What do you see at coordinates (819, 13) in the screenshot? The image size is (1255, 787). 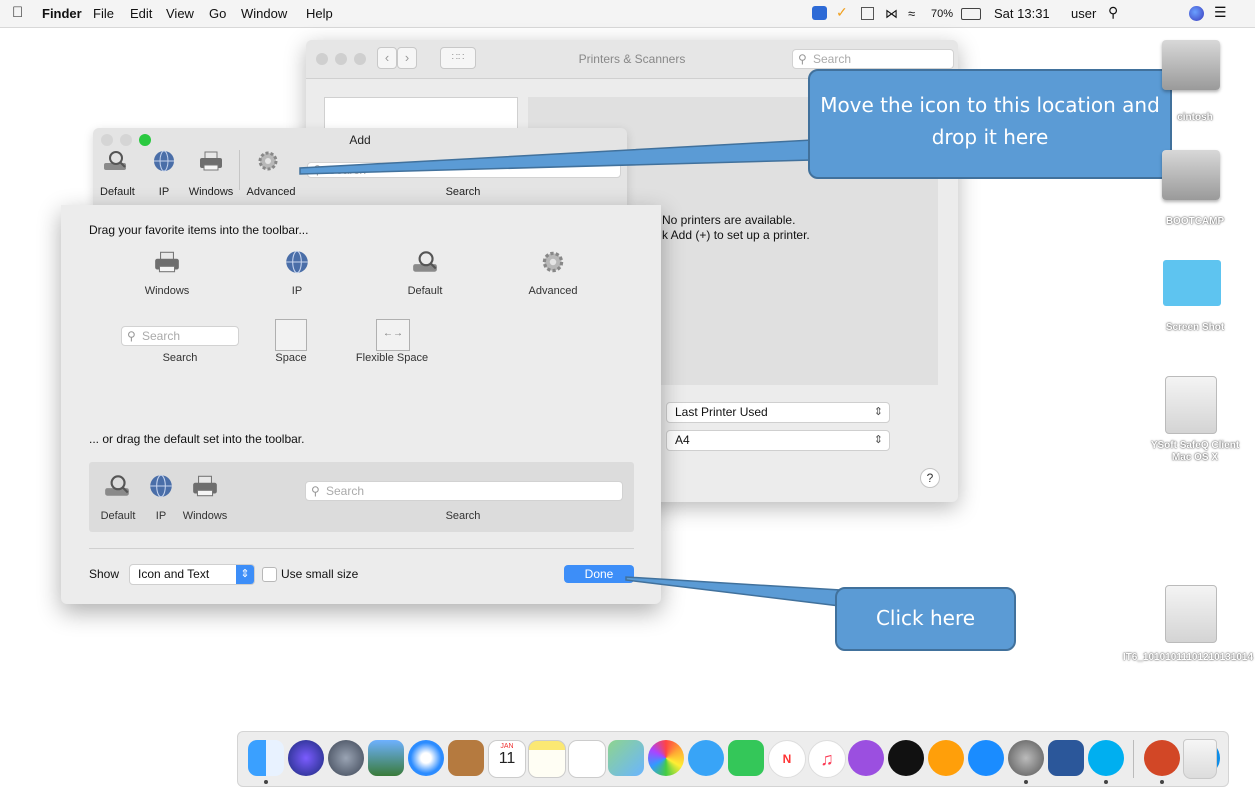 I see `teamviewer-status-icon` at bounding box center [819, 13].